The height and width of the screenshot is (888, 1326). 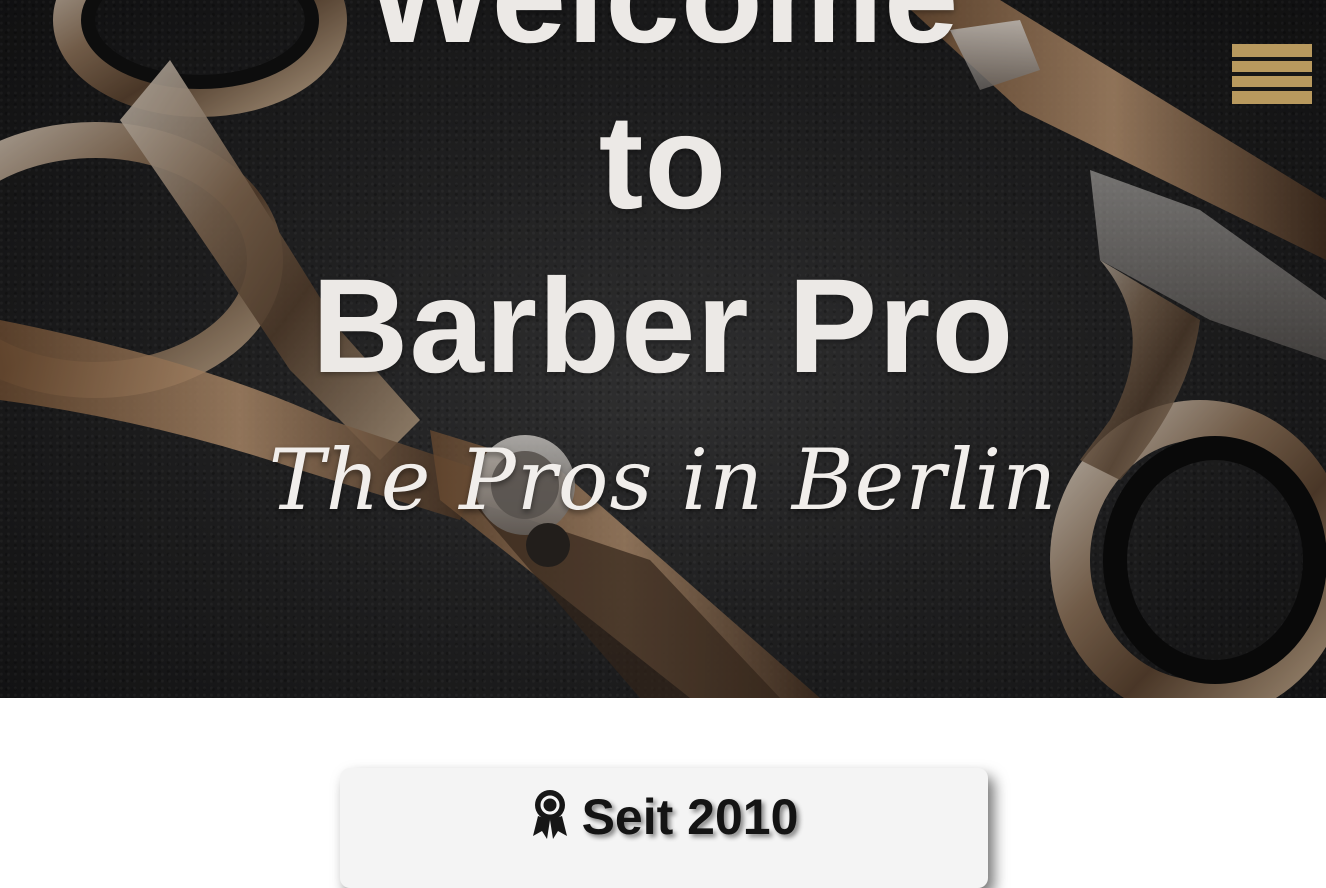 I want to click on hamburger-menu-button, so click(x=1272, y=74).